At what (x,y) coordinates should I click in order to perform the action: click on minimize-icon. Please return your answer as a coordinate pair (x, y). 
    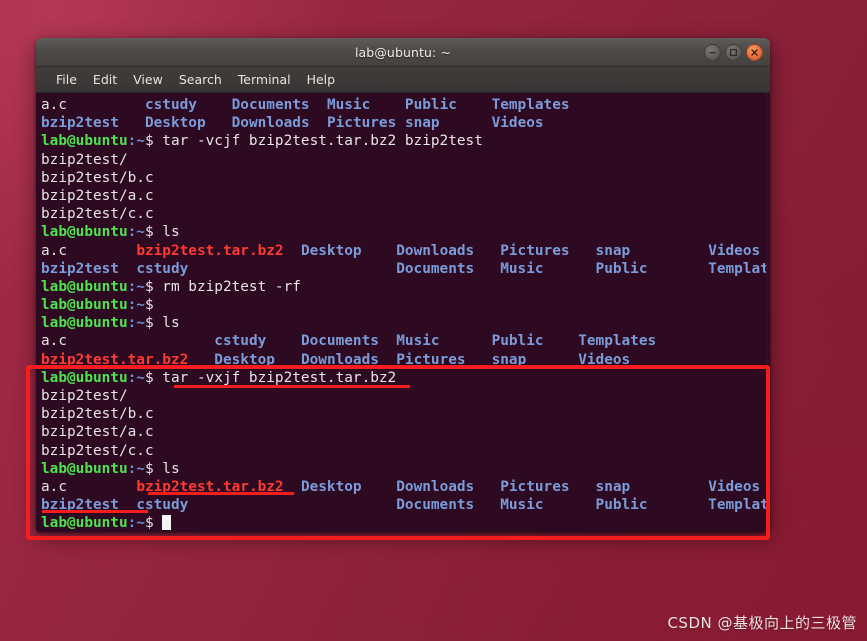
    Looking at the image, I should click on (712, 52).